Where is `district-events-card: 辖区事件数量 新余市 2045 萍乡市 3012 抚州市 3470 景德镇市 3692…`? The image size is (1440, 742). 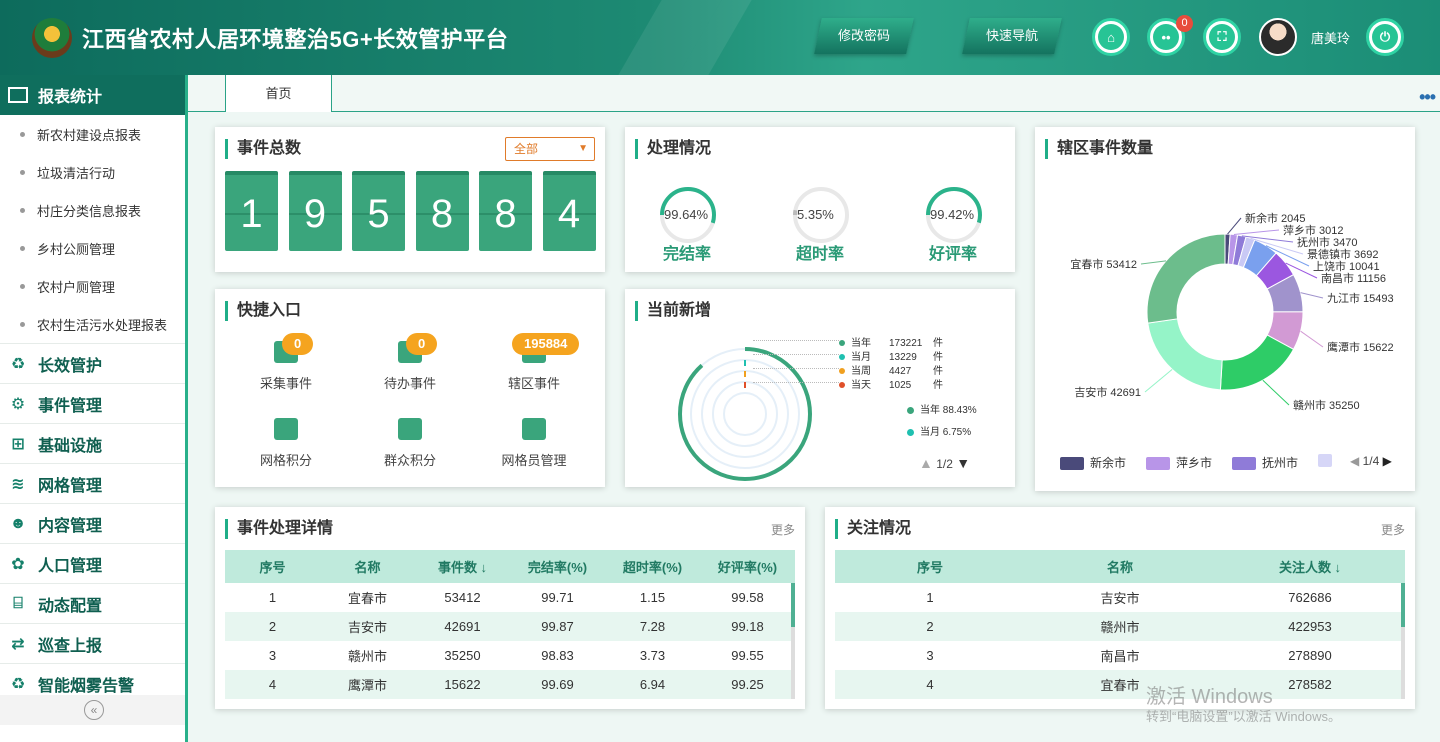
district-events-card: 辖区事件数量 新余市 2045 萍乡市 3012 抚州市 3470 景德镇市 3692… is located at coordinates (1225, 309).